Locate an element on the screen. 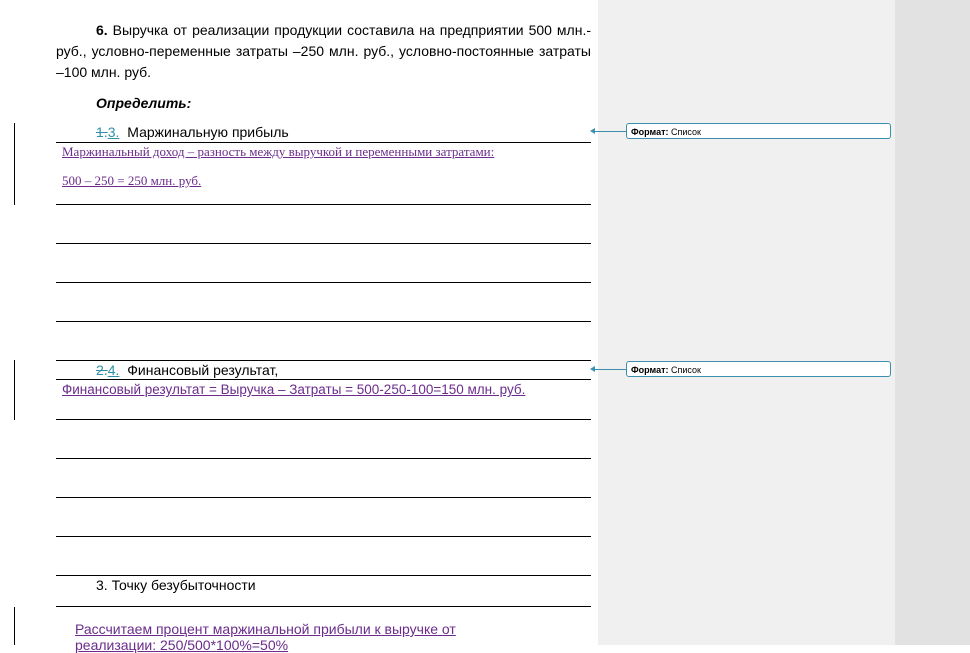  deleted-number: 1. is located at coordinates (102, 132).